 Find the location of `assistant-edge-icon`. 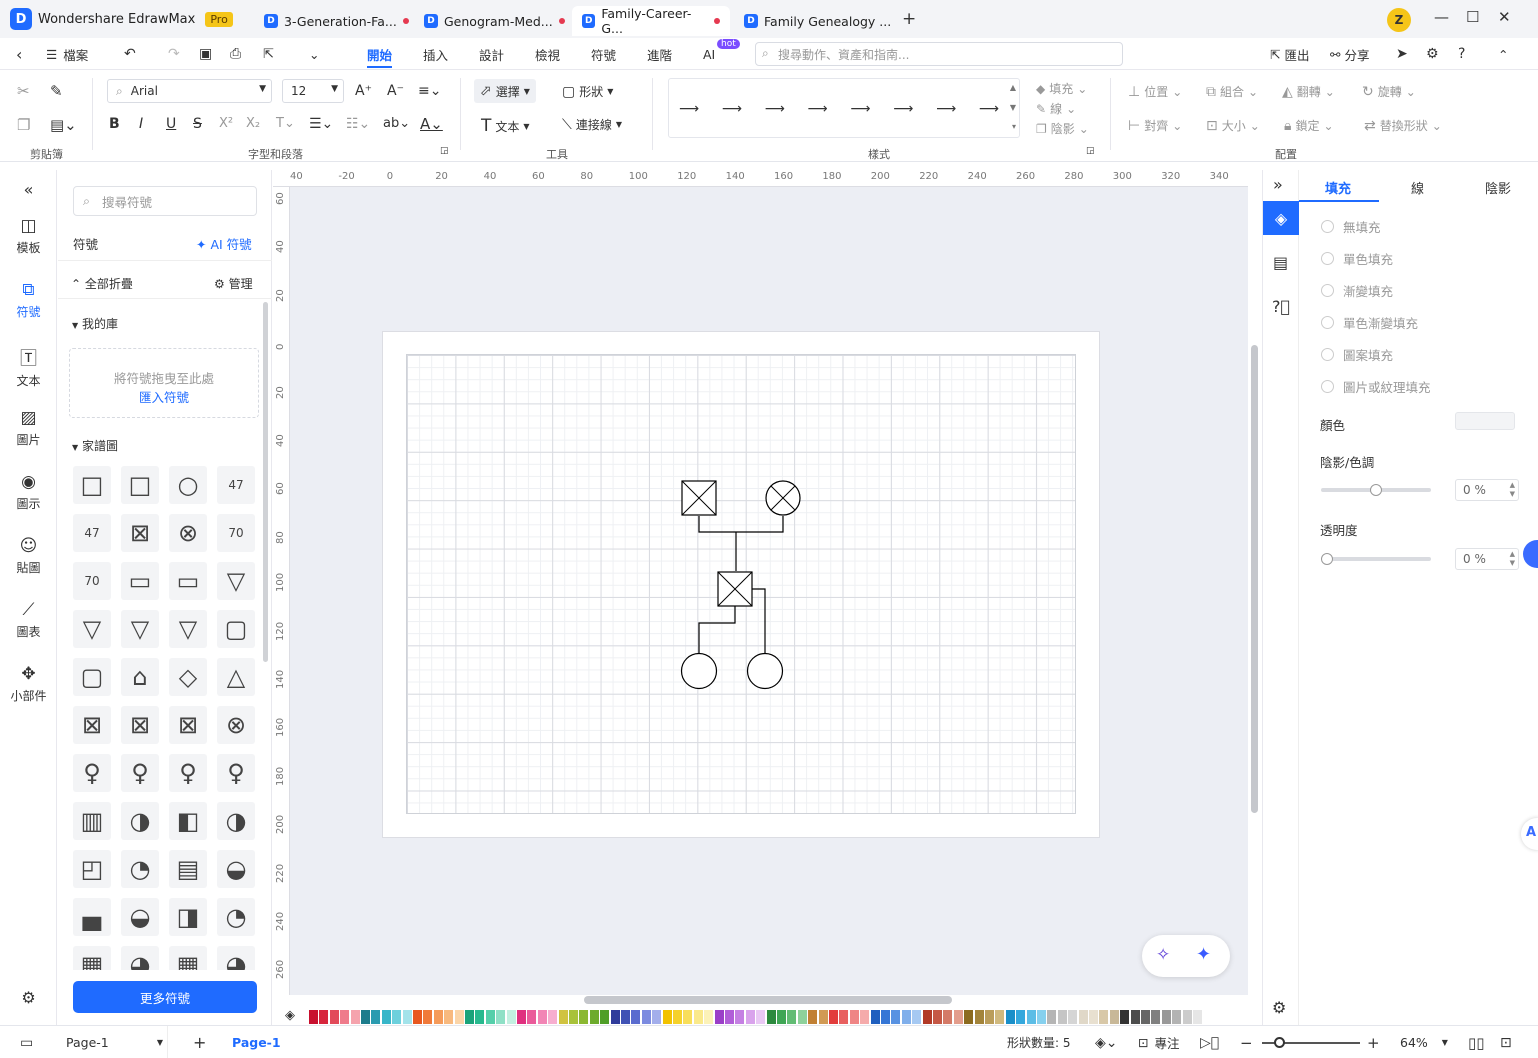

assistant-edge-icon is located at coordinates (1530, 554).